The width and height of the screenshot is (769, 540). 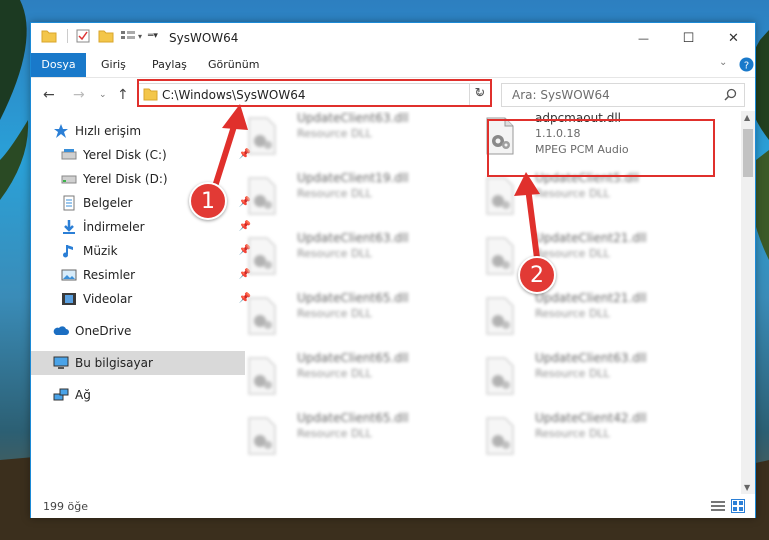 I want to click on callout-arrows, so click(x=374, y=182).